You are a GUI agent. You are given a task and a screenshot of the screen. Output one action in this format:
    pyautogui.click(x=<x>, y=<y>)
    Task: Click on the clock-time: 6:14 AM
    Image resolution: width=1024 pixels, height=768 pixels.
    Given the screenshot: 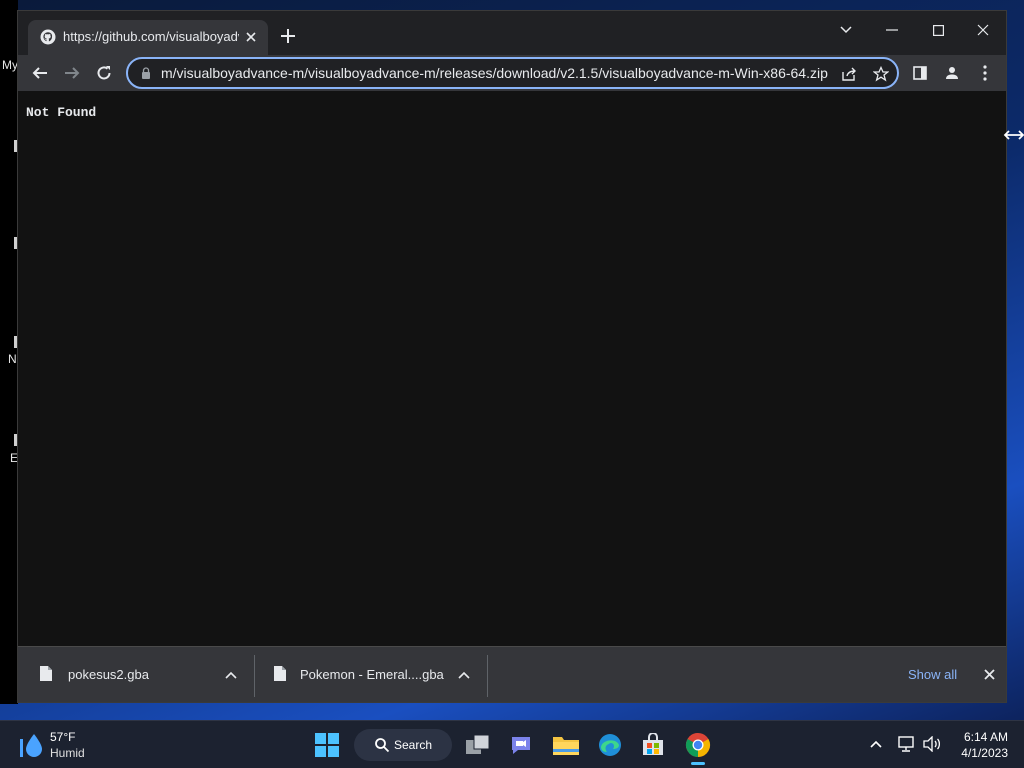 What is the action you would take?
    pyautogui.click(x=983, y=737)
    